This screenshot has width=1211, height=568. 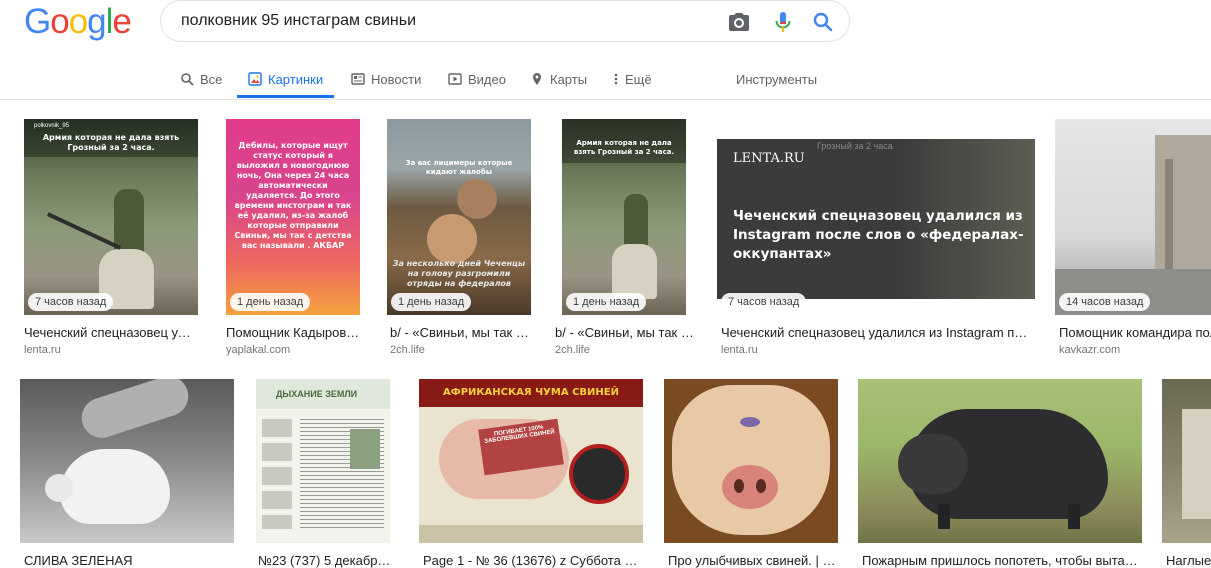 I want to click on result-title: Наглые, so click(x=1188, y=560).